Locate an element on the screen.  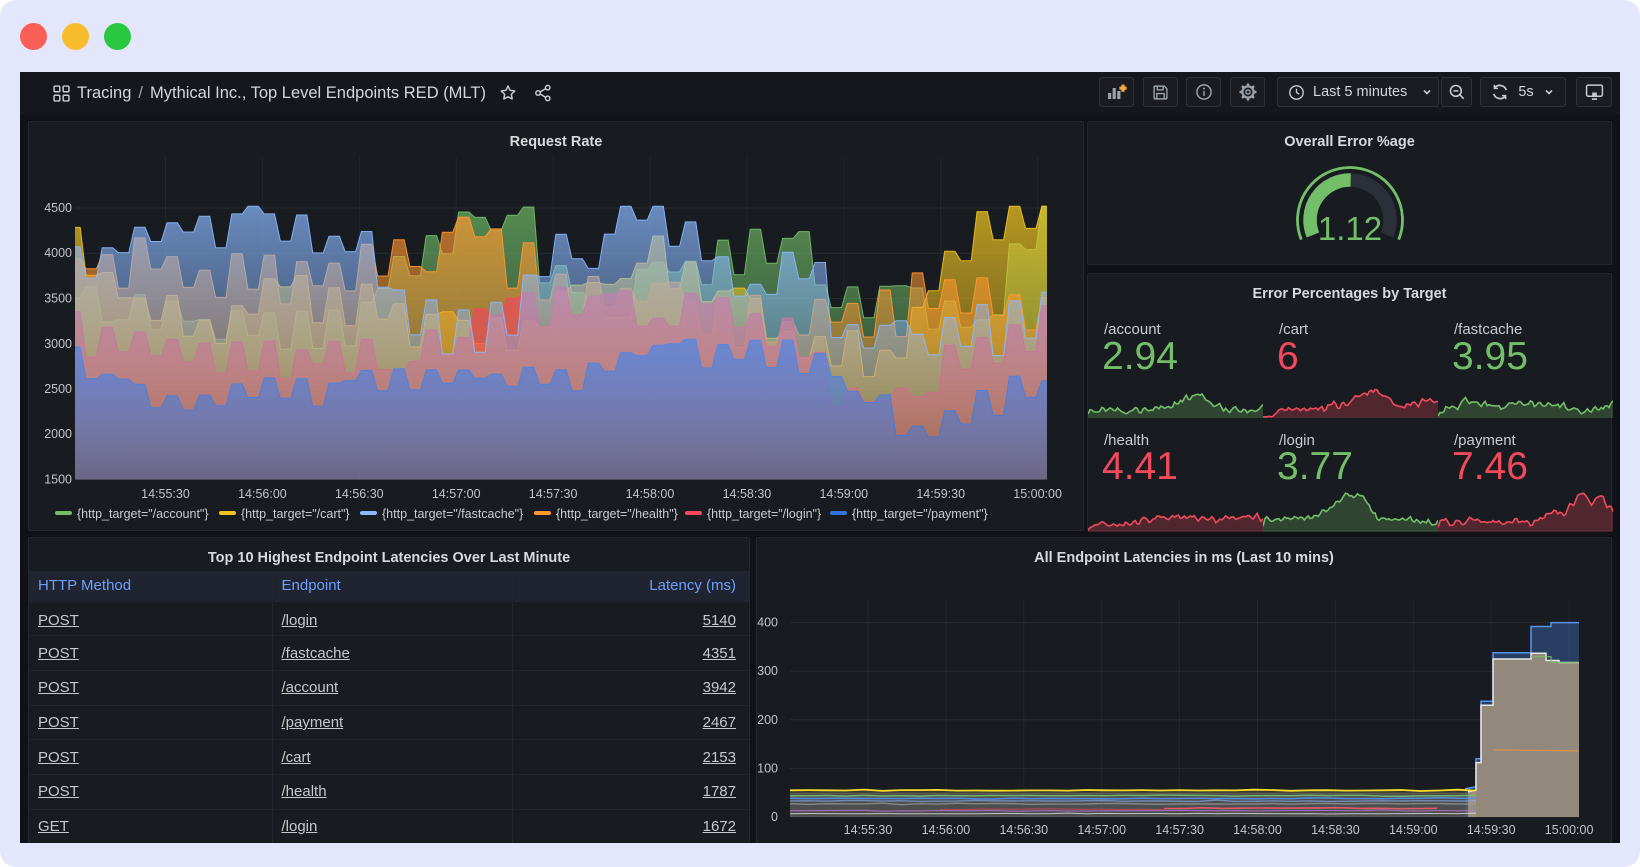
svg-text: 1.12 is located at coordinates (1350, 228).